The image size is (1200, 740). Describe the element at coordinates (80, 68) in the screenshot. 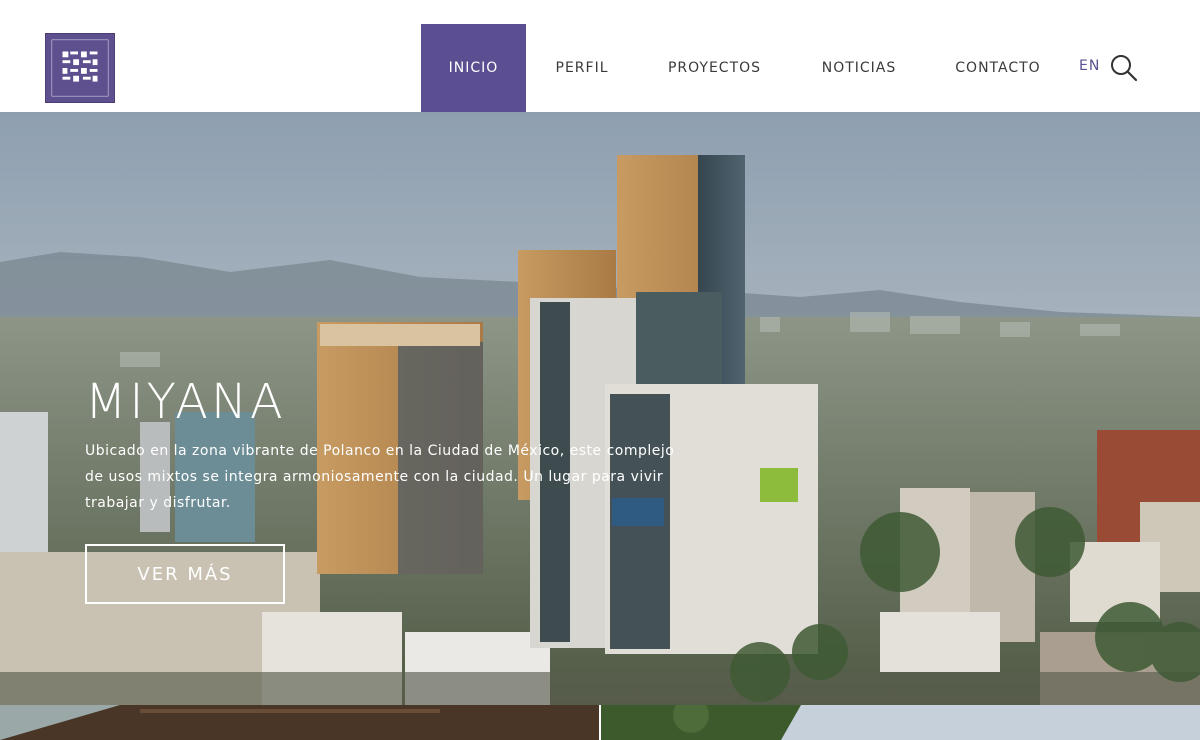

I see `legorreta-logo` at that location.